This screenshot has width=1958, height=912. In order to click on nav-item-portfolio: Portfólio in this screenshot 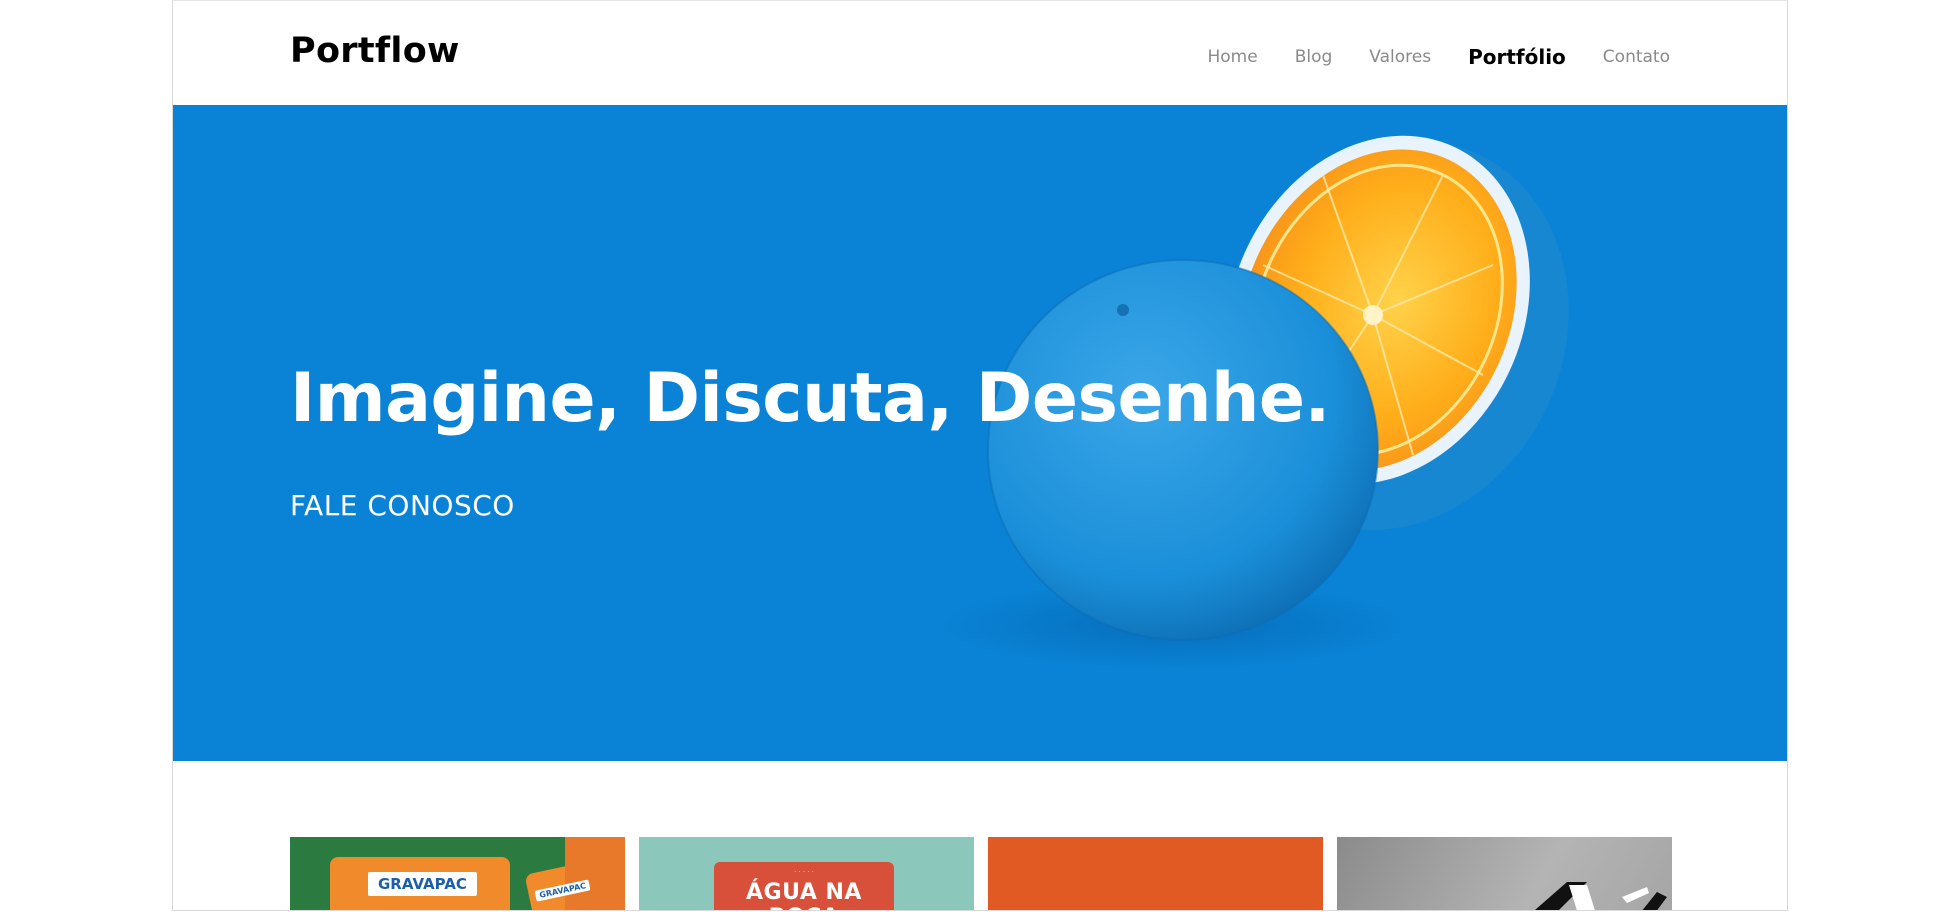, I will do `click(1517, 57)`.